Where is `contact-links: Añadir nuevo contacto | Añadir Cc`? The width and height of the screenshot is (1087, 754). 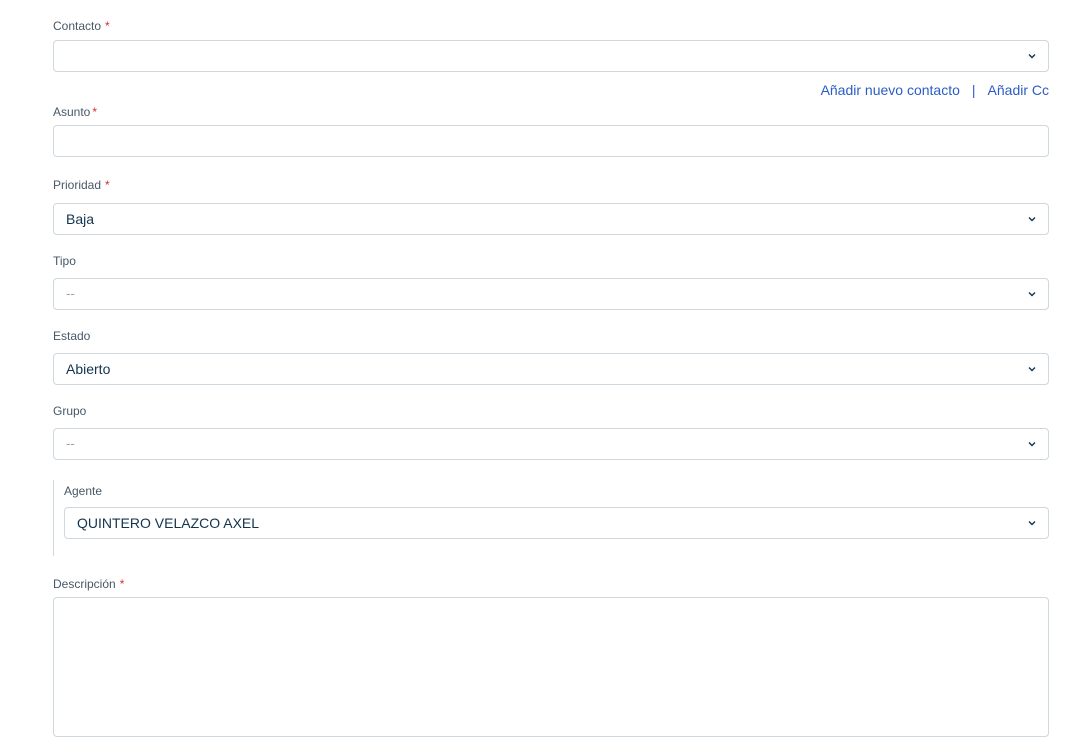 contact-links: Añadir nuevo contacto | Añadir Cc is located at coordinates (935, 90).